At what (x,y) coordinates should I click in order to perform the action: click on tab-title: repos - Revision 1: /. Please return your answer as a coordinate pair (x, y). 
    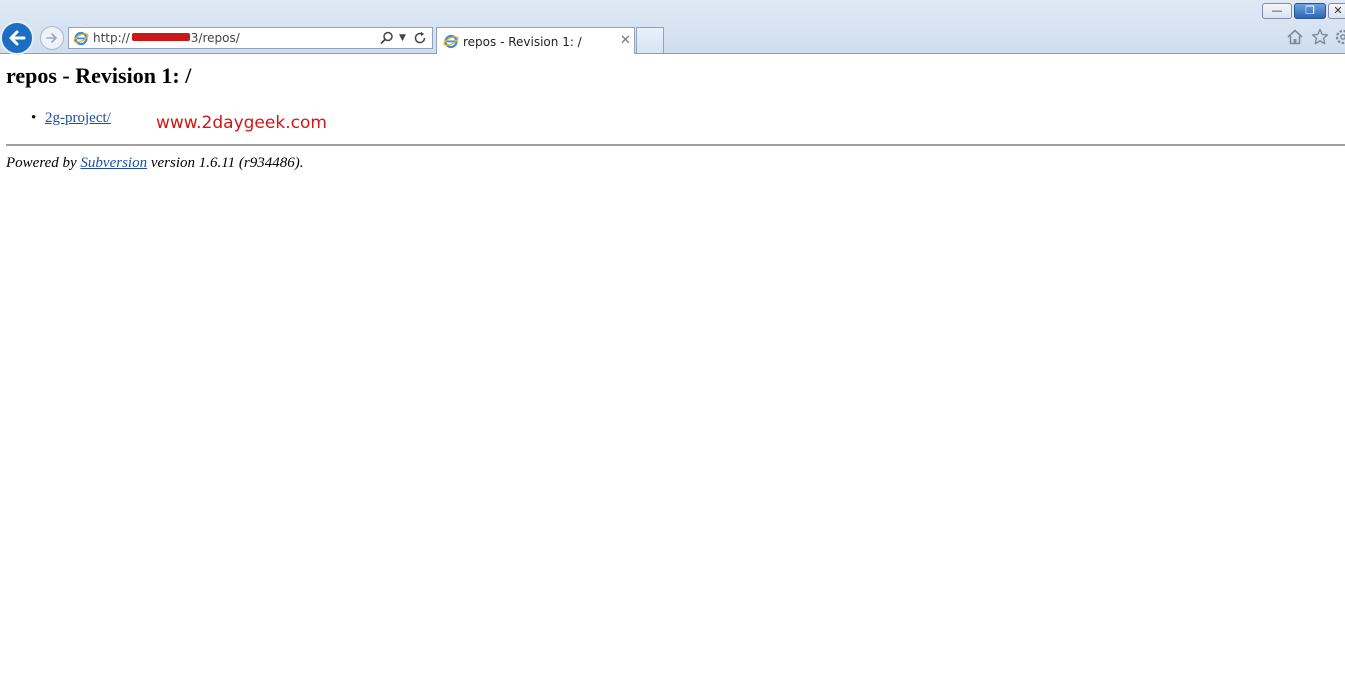
    Looking at the image, I should click on (522, 42).